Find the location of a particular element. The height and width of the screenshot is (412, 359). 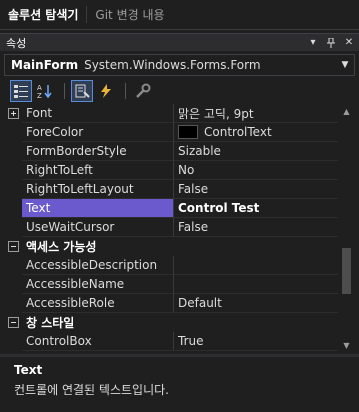

property-row-font: Font 맑은 고딕, 9pt is located at coordinates (171, 113).